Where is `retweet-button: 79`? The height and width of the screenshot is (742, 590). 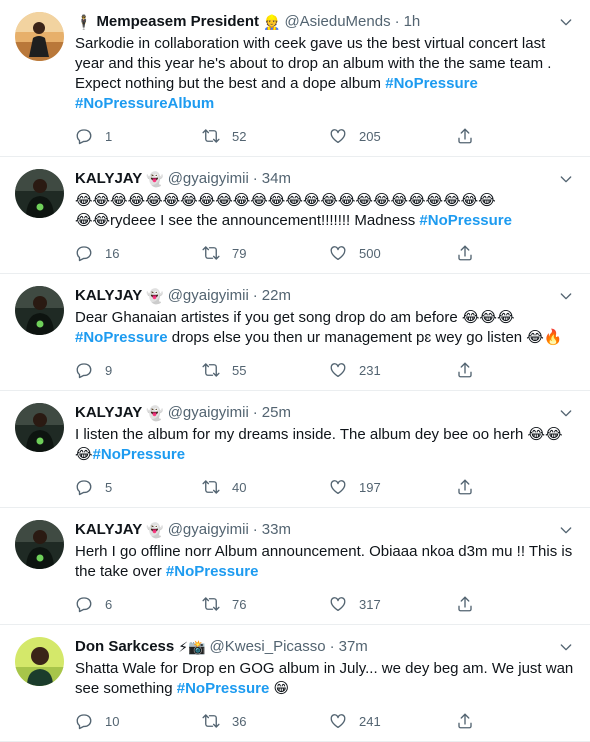 retweet-button: 79 is located at coordinates (265, 253).